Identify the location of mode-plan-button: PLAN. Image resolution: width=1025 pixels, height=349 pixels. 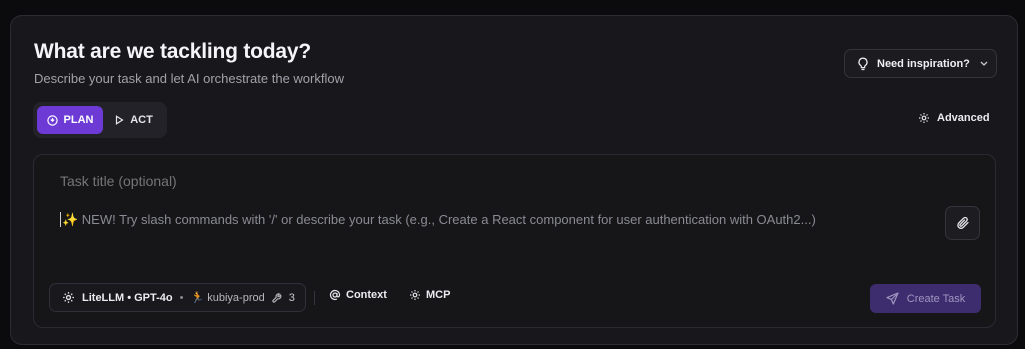
(70, 120).